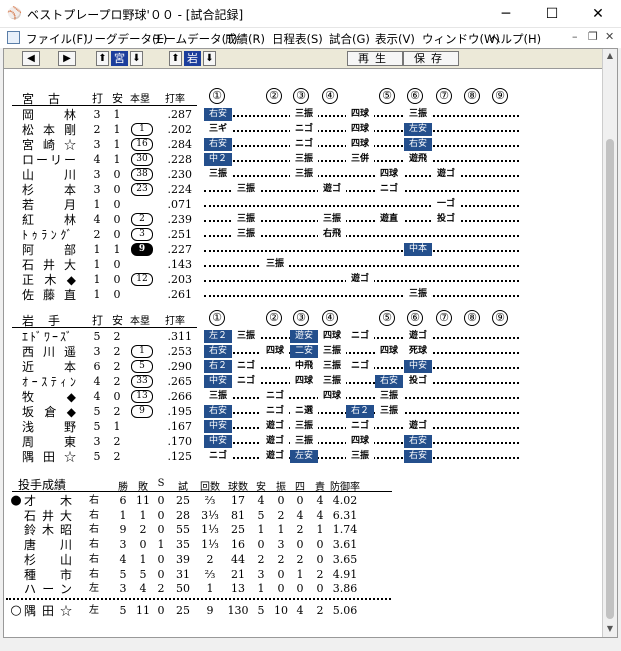  I want to click on at-bat-result: 三併, so click(360, 159).